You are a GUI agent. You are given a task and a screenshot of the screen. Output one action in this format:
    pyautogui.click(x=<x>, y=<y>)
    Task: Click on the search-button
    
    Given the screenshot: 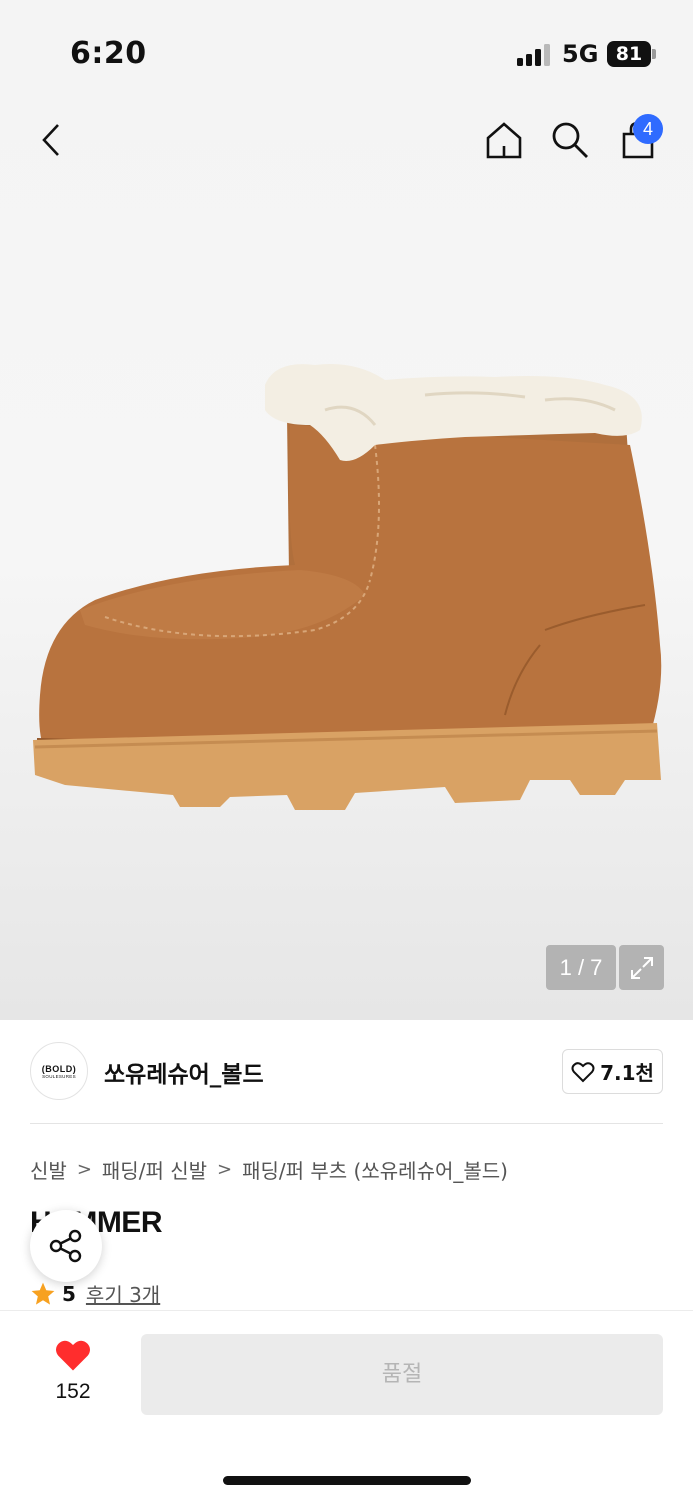 What is the action you would take?
    pyautogui.click(x=570, y=140)
    